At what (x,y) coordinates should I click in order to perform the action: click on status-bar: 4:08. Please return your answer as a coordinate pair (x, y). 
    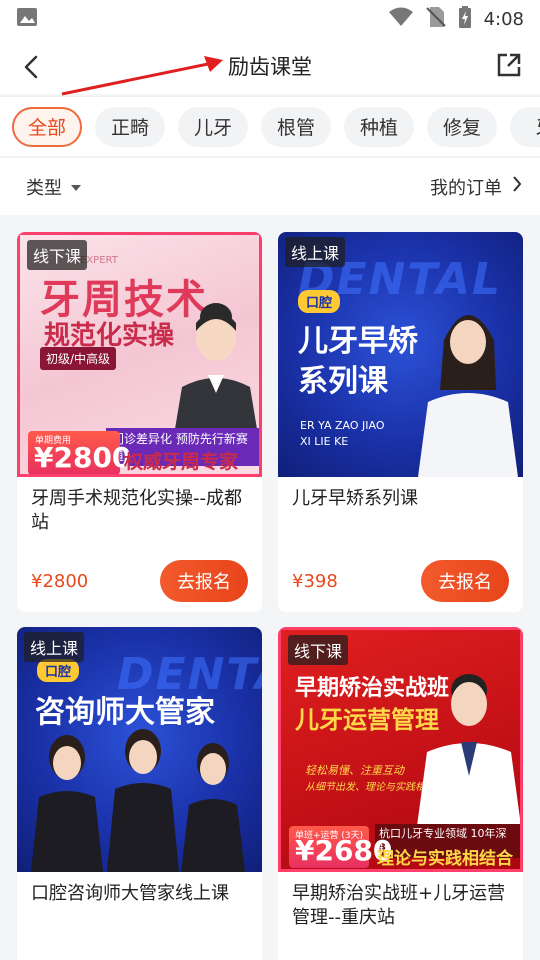
    Looking at the image, I should click on (270, 19).